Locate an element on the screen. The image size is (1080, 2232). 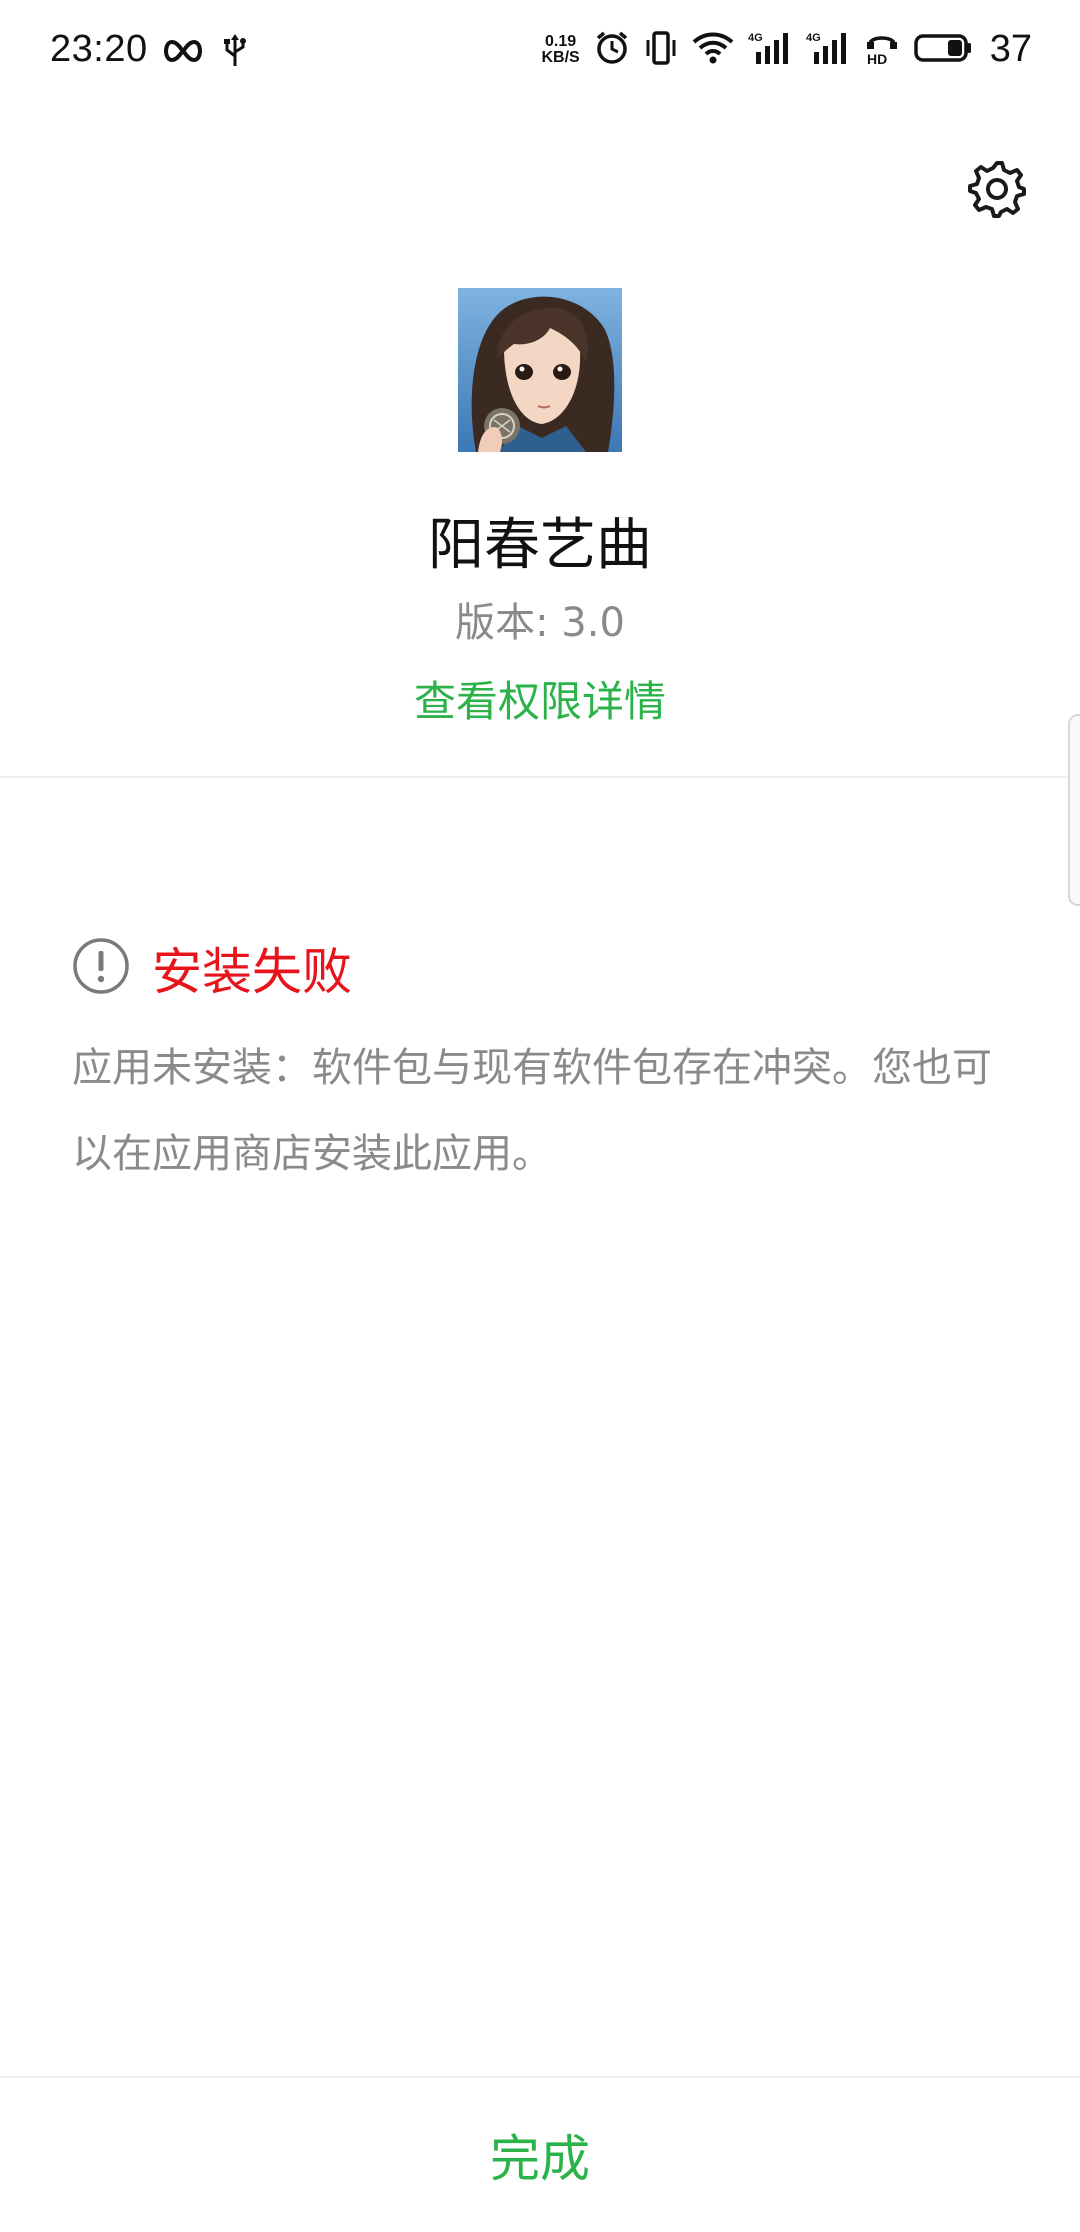
permissions-link-row: 查看权限详情 is located at coordinates (540, 698).